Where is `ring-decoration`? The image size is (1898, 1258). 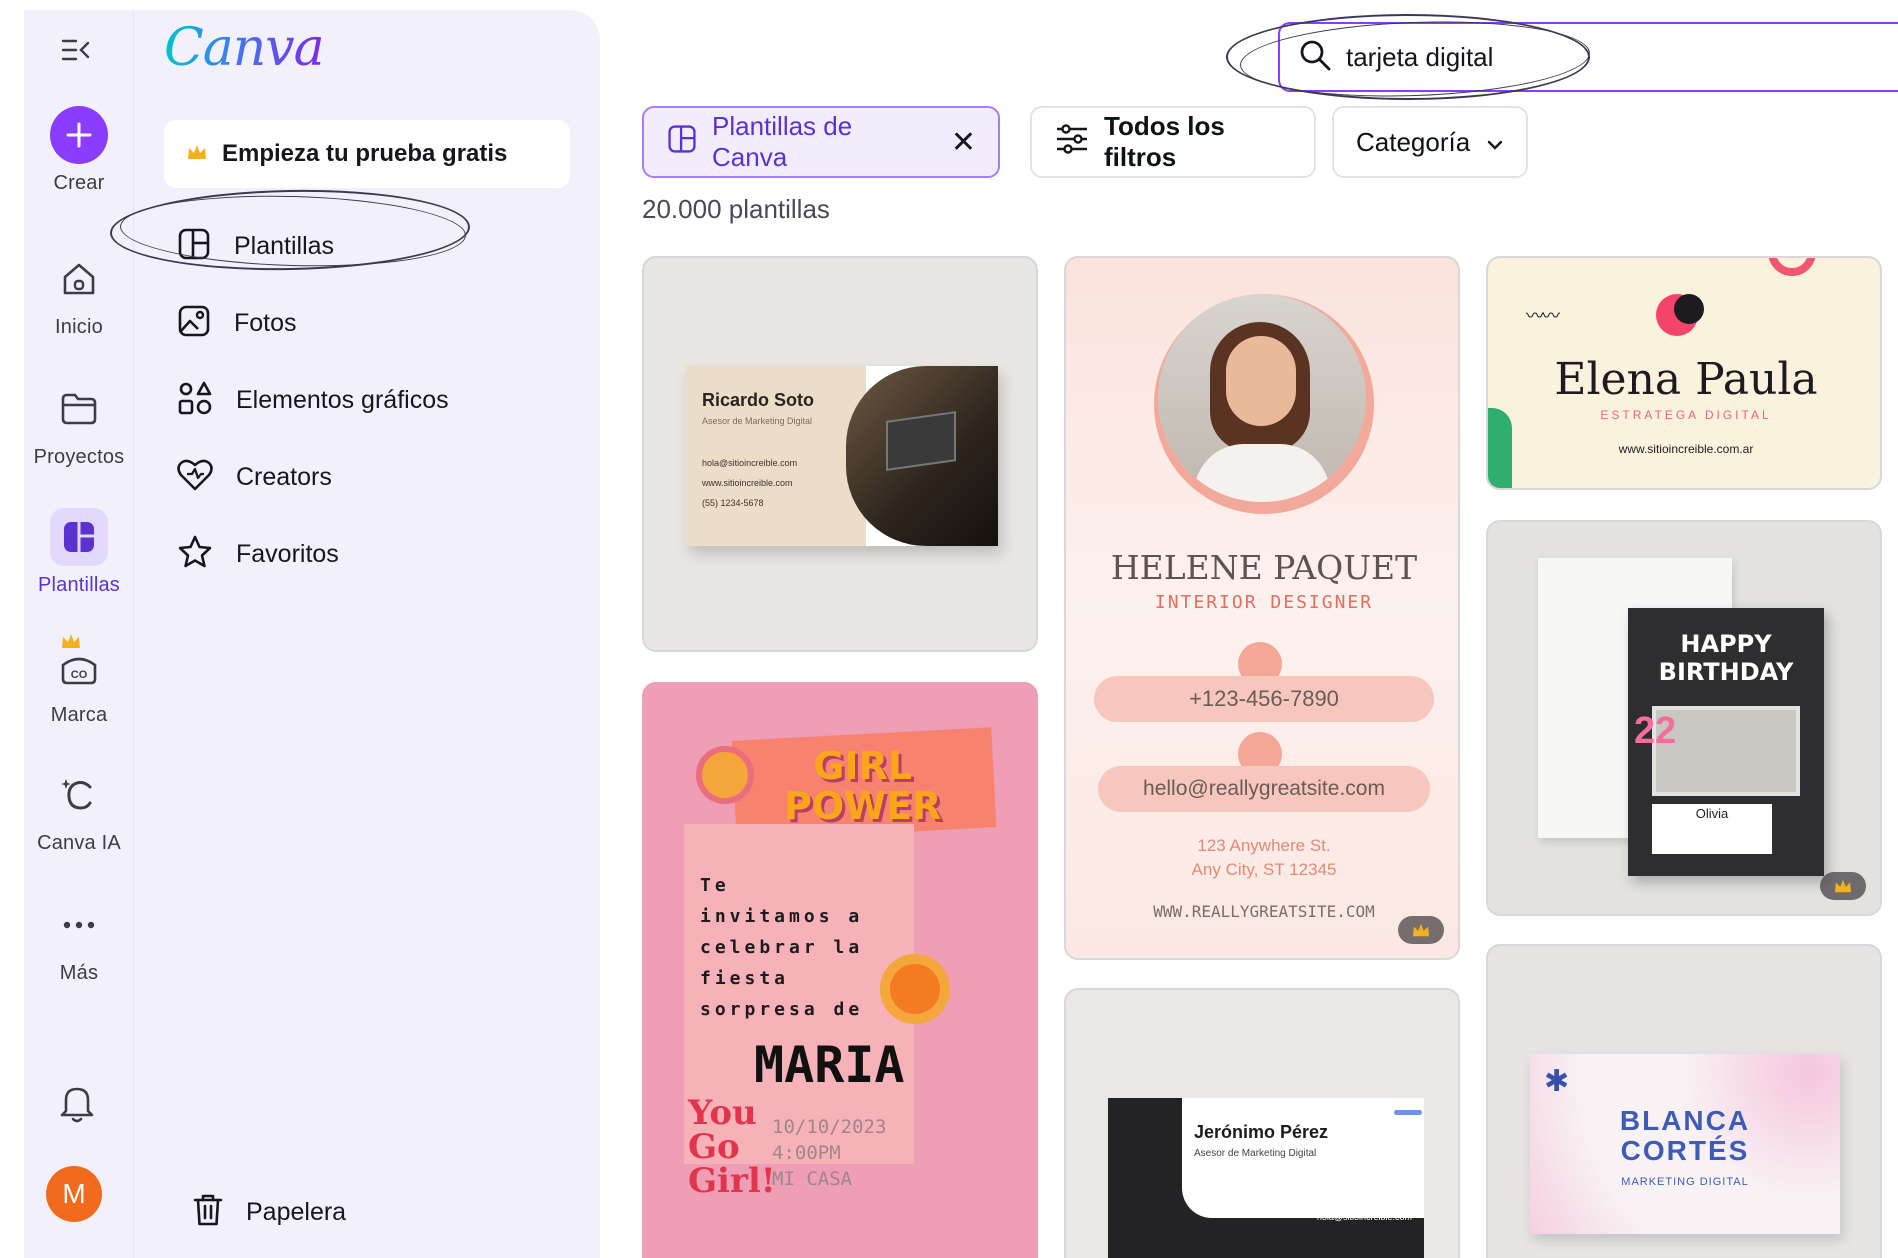 ring-decoration is located at coordinates (1792, 267).